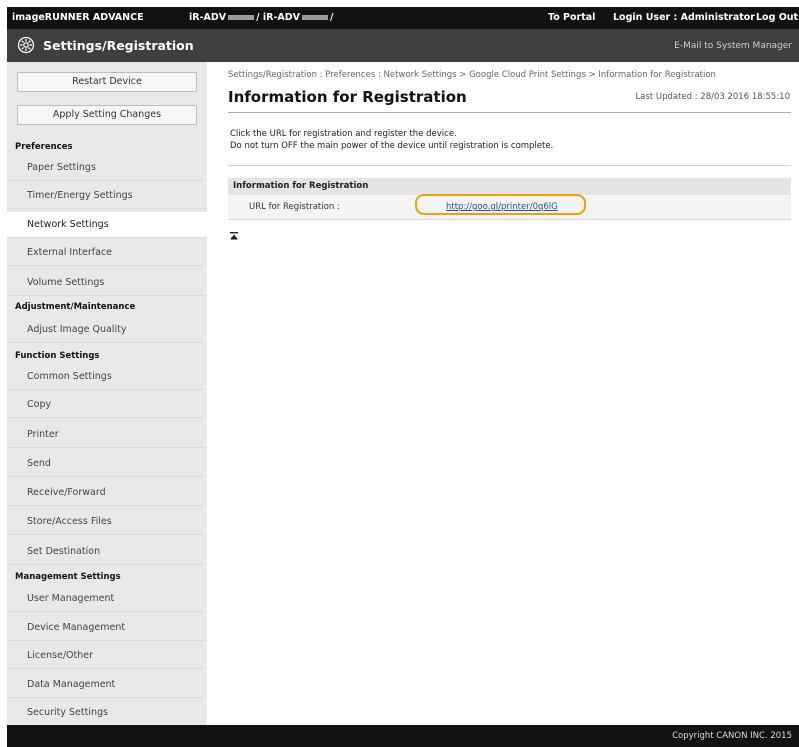  Describe the element at coordinates (107, 168) in the screenshot. I see `sidebar-item-paper-settings: Paper Settings` at that location.